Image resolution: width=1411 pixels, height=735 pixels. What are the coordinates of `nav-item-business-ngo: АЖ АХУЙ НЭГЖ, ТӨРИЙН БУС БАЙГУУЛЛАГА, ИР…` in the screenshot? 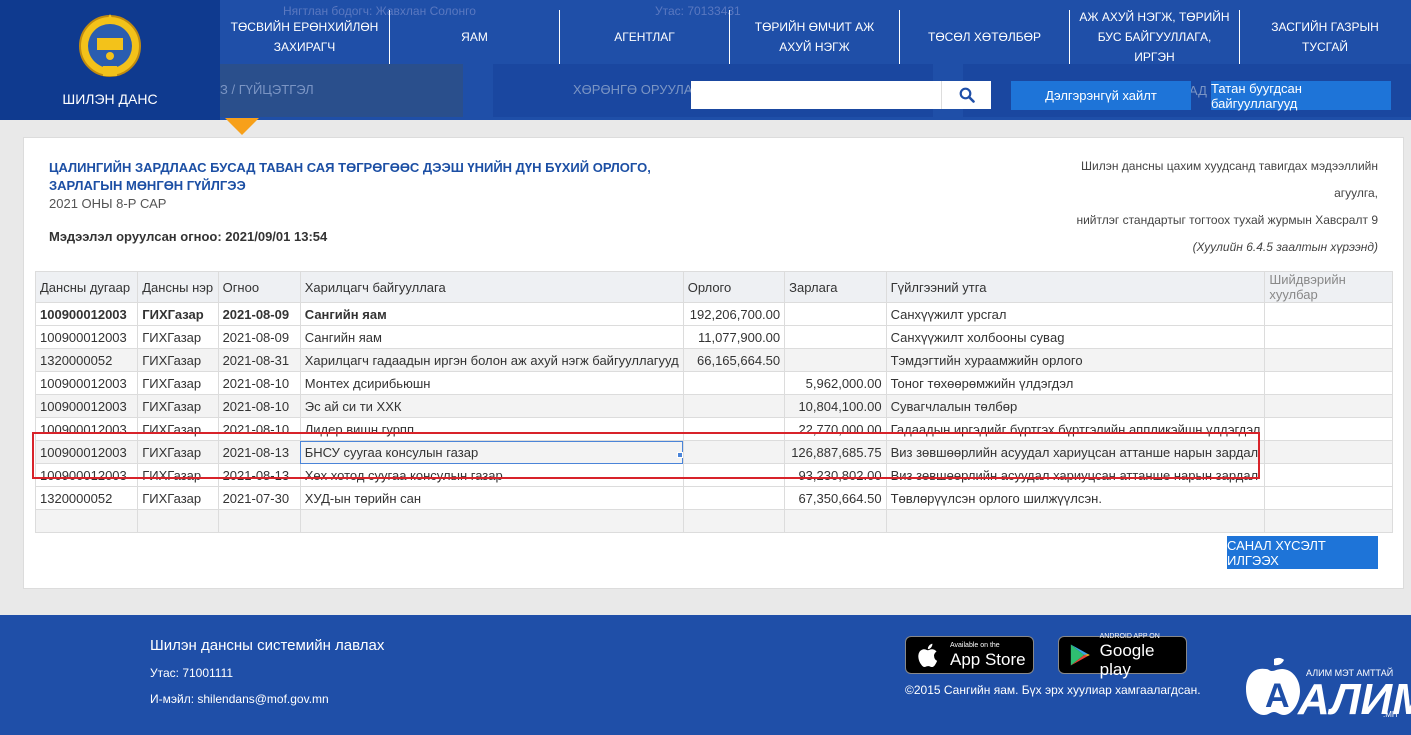 It's located at (1155, 37).